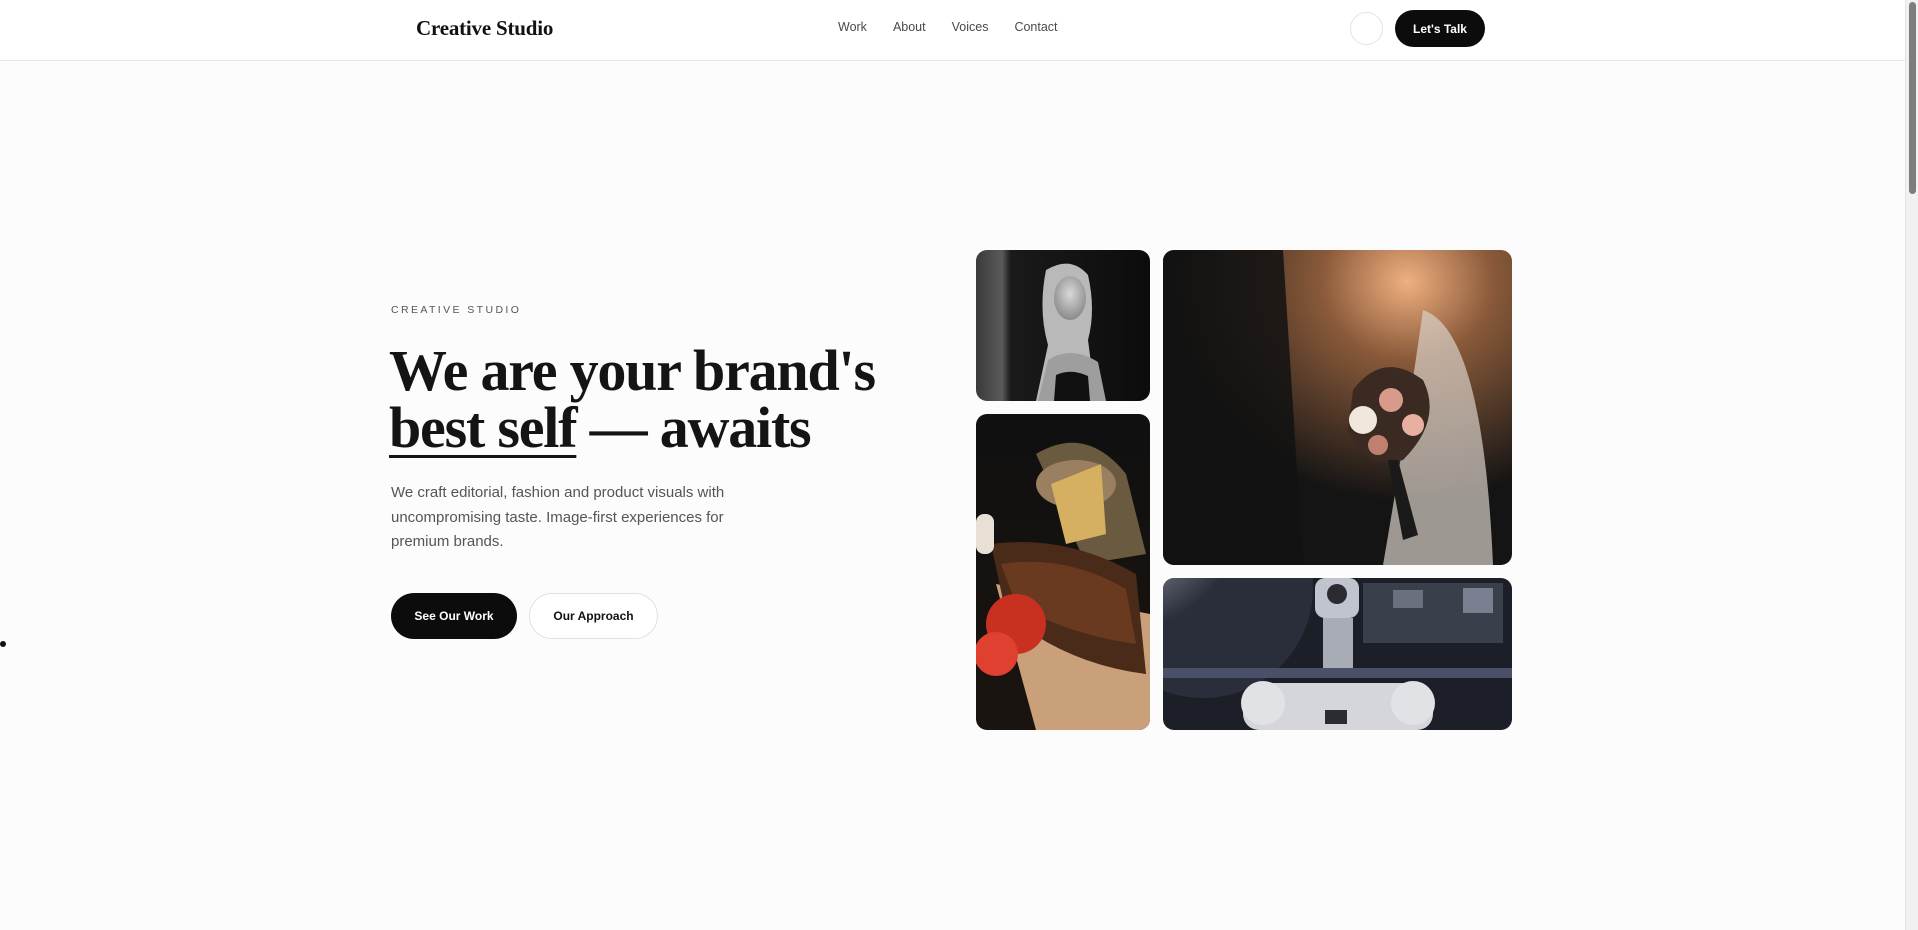  What do you see at coordinates (483, 427) in the screenshot?
I see `headline-underlined-phrase: best self` at bounding box center [483, 427].